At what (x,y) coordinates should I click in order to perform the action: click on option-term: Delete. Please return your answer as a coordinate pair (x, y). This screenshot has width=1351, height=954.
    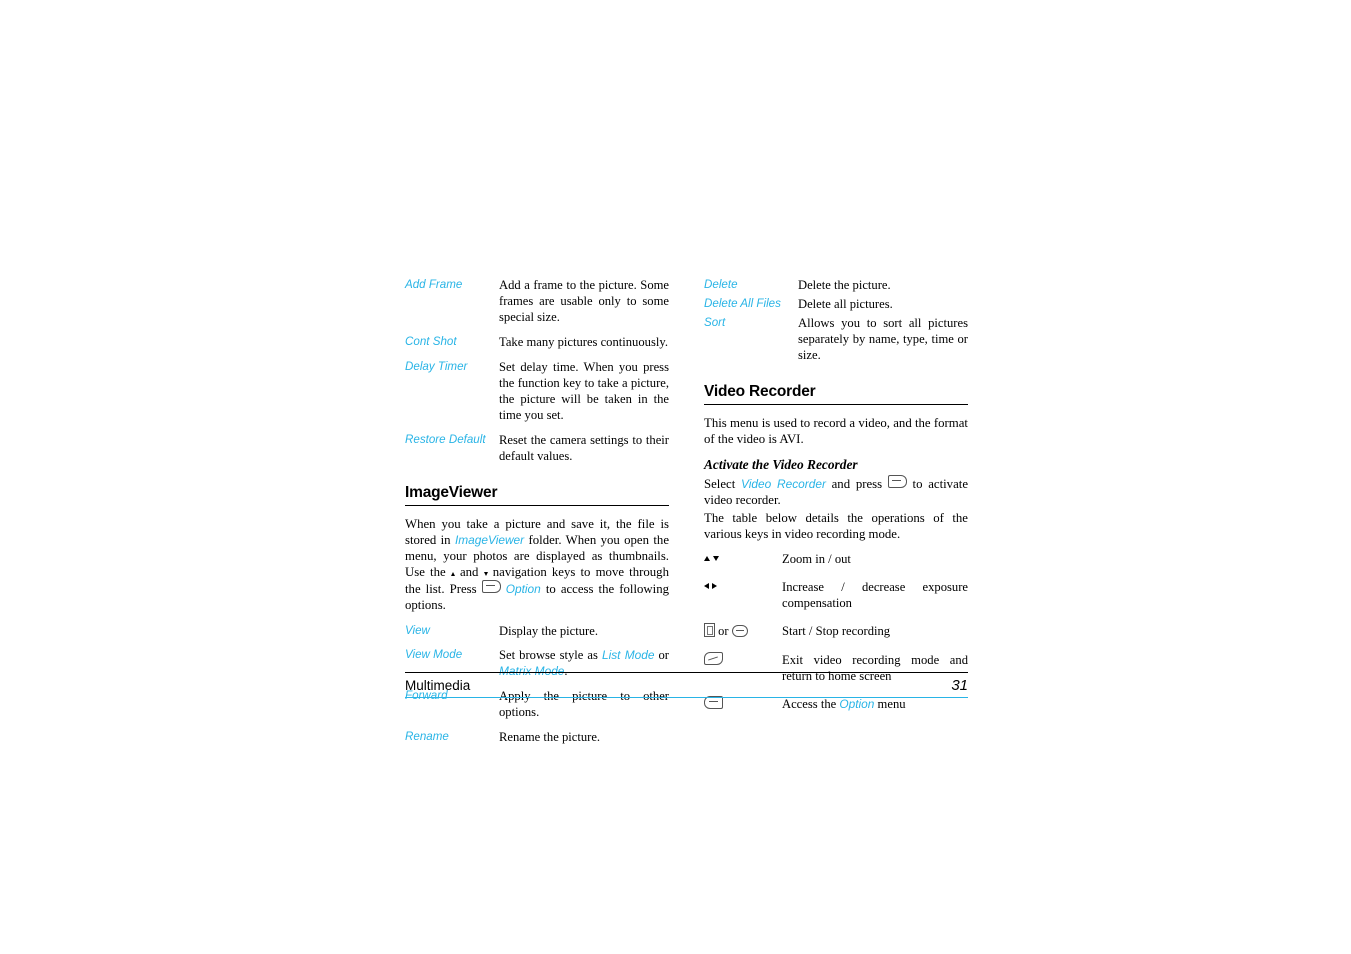
    Looking at the image, I should click on (721, 284).